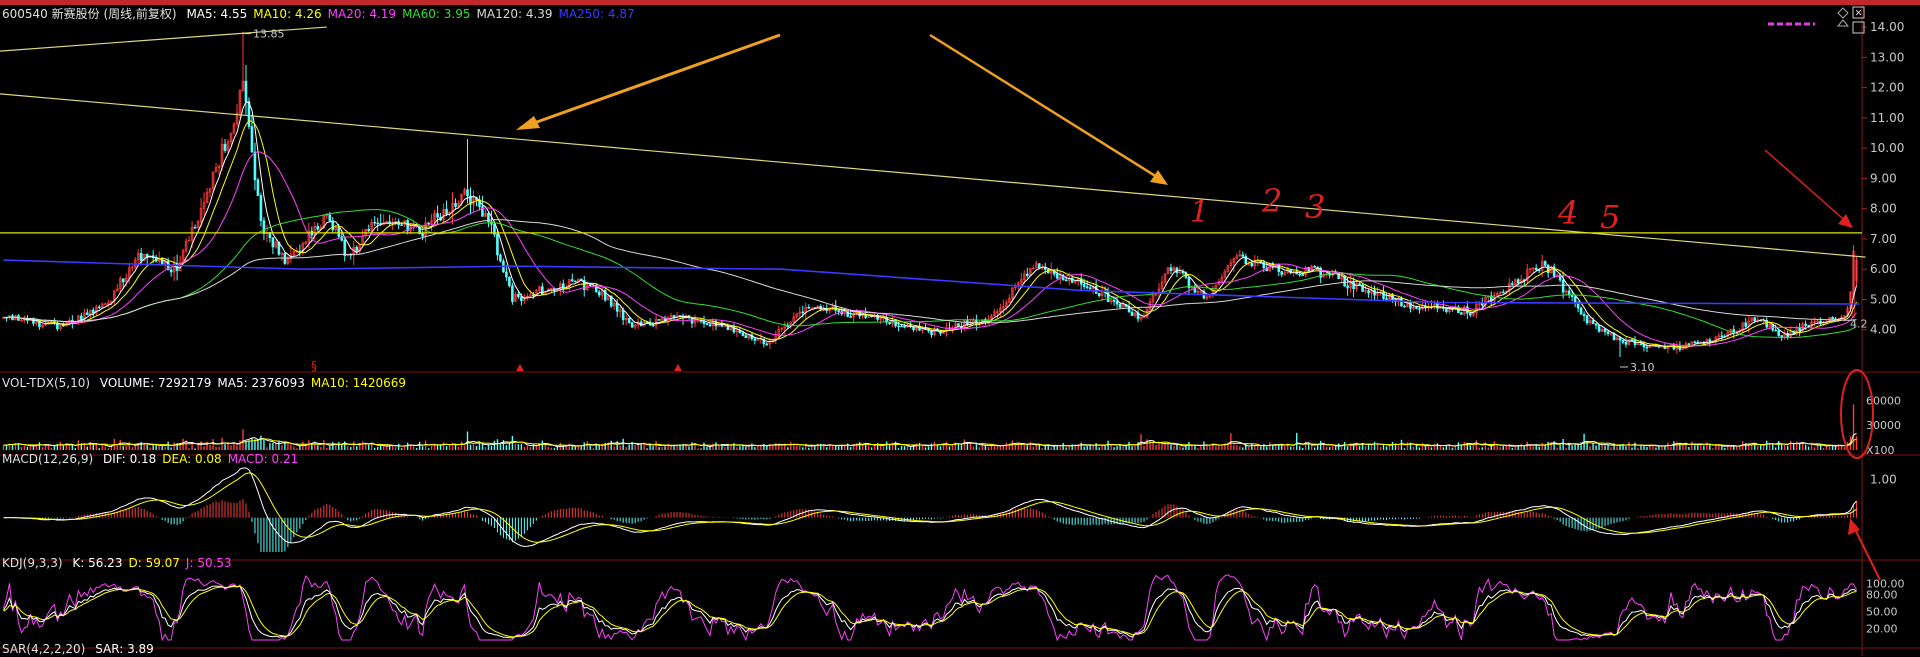 This screenshot has width=1920, height=657. What do you see at coordinates (1887, 148) in the screenshot?
I see `price-tick-label: 10.00` at bounding box center [1887, 148].